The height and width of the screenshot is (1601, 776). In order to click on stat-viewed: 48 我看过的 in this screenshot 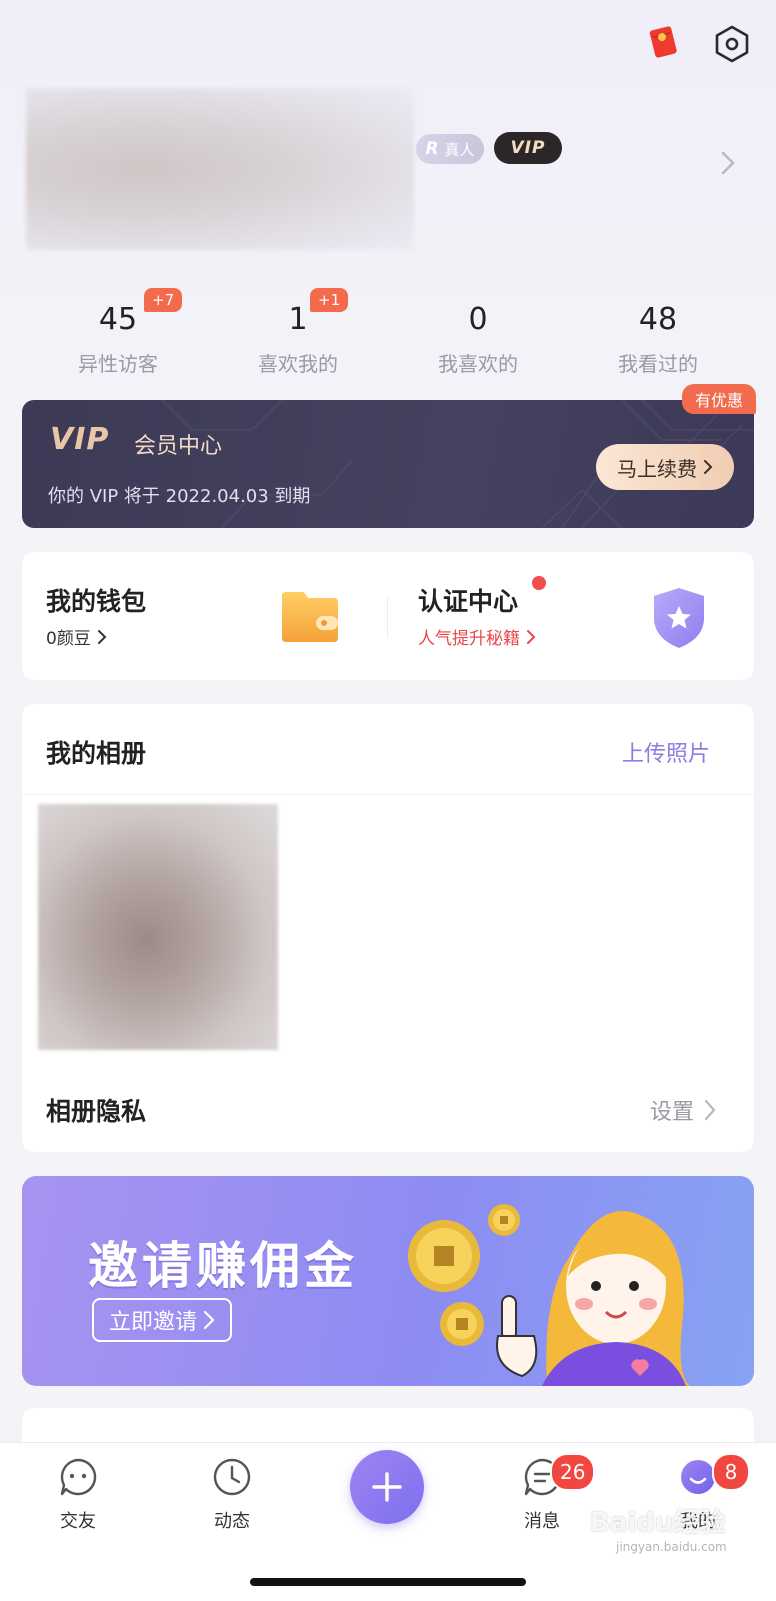, I will do `click(658, 338)`.